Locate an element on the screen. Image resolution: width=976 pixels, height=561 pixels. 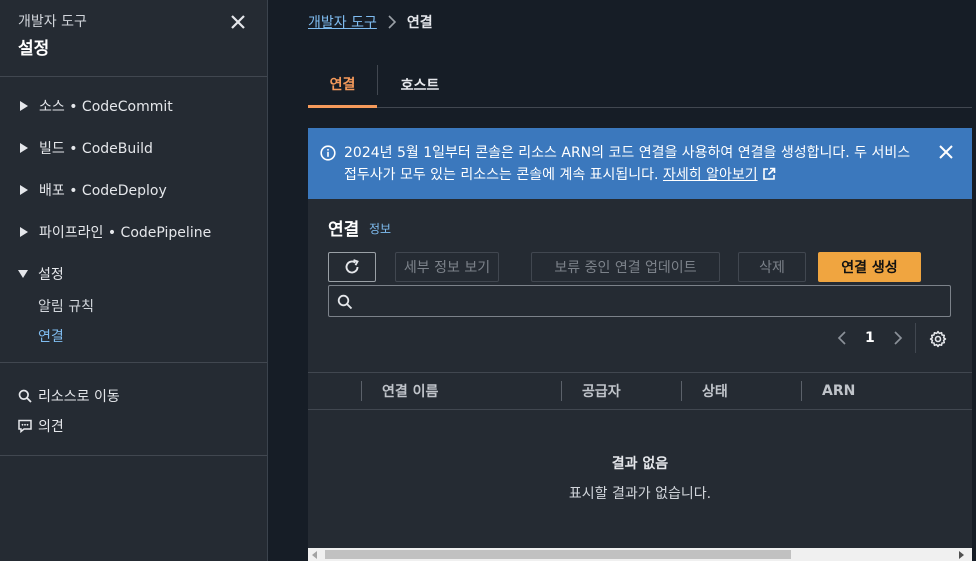
breadcrumb-developer-tools: 개발자 도구 is located at coordinates (342, 22).